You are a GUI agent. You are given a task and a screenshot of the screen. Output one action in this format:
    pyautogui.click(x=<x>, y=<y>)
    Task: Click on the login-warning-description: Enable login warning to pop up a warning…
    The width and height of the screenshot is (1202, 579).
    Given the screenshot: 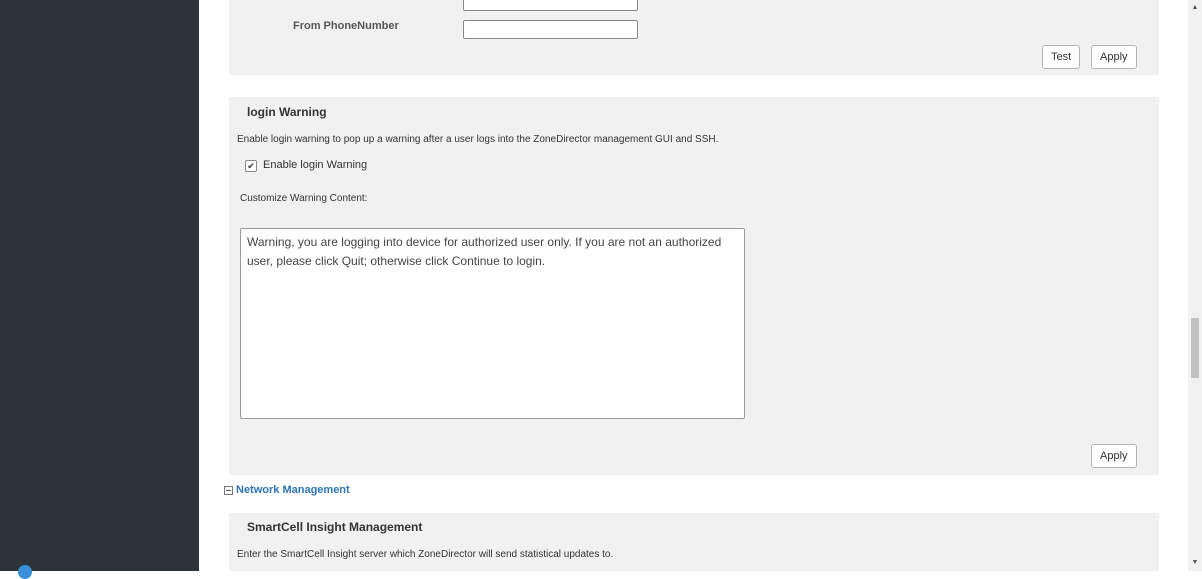 What is the action you would take?
    pyautogui.click(x=478, y=139)
    